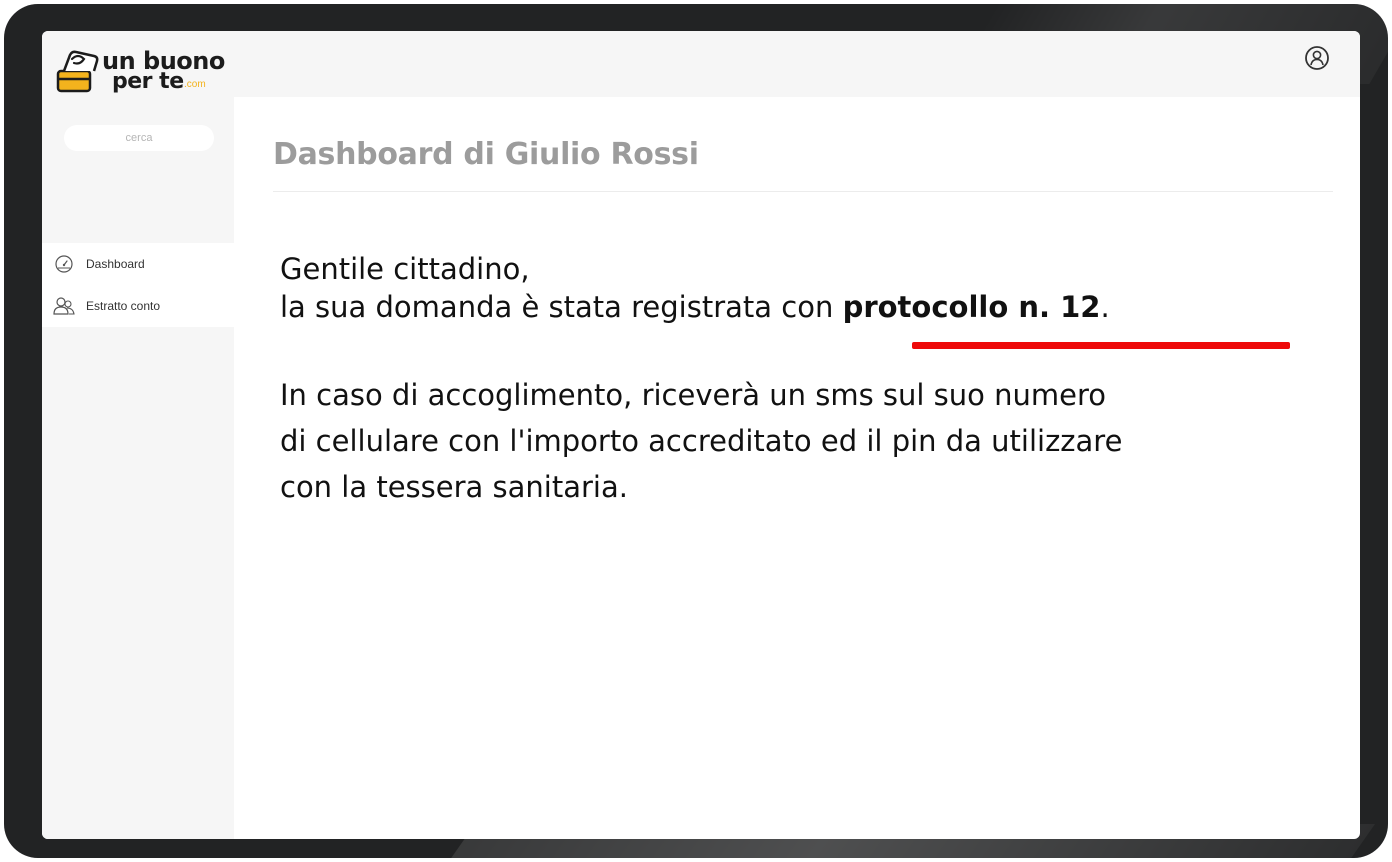 Image resolution: width=1392 pixels, height=862 pixels. I want to click on wallet-logo-icon, so click(77, 71).